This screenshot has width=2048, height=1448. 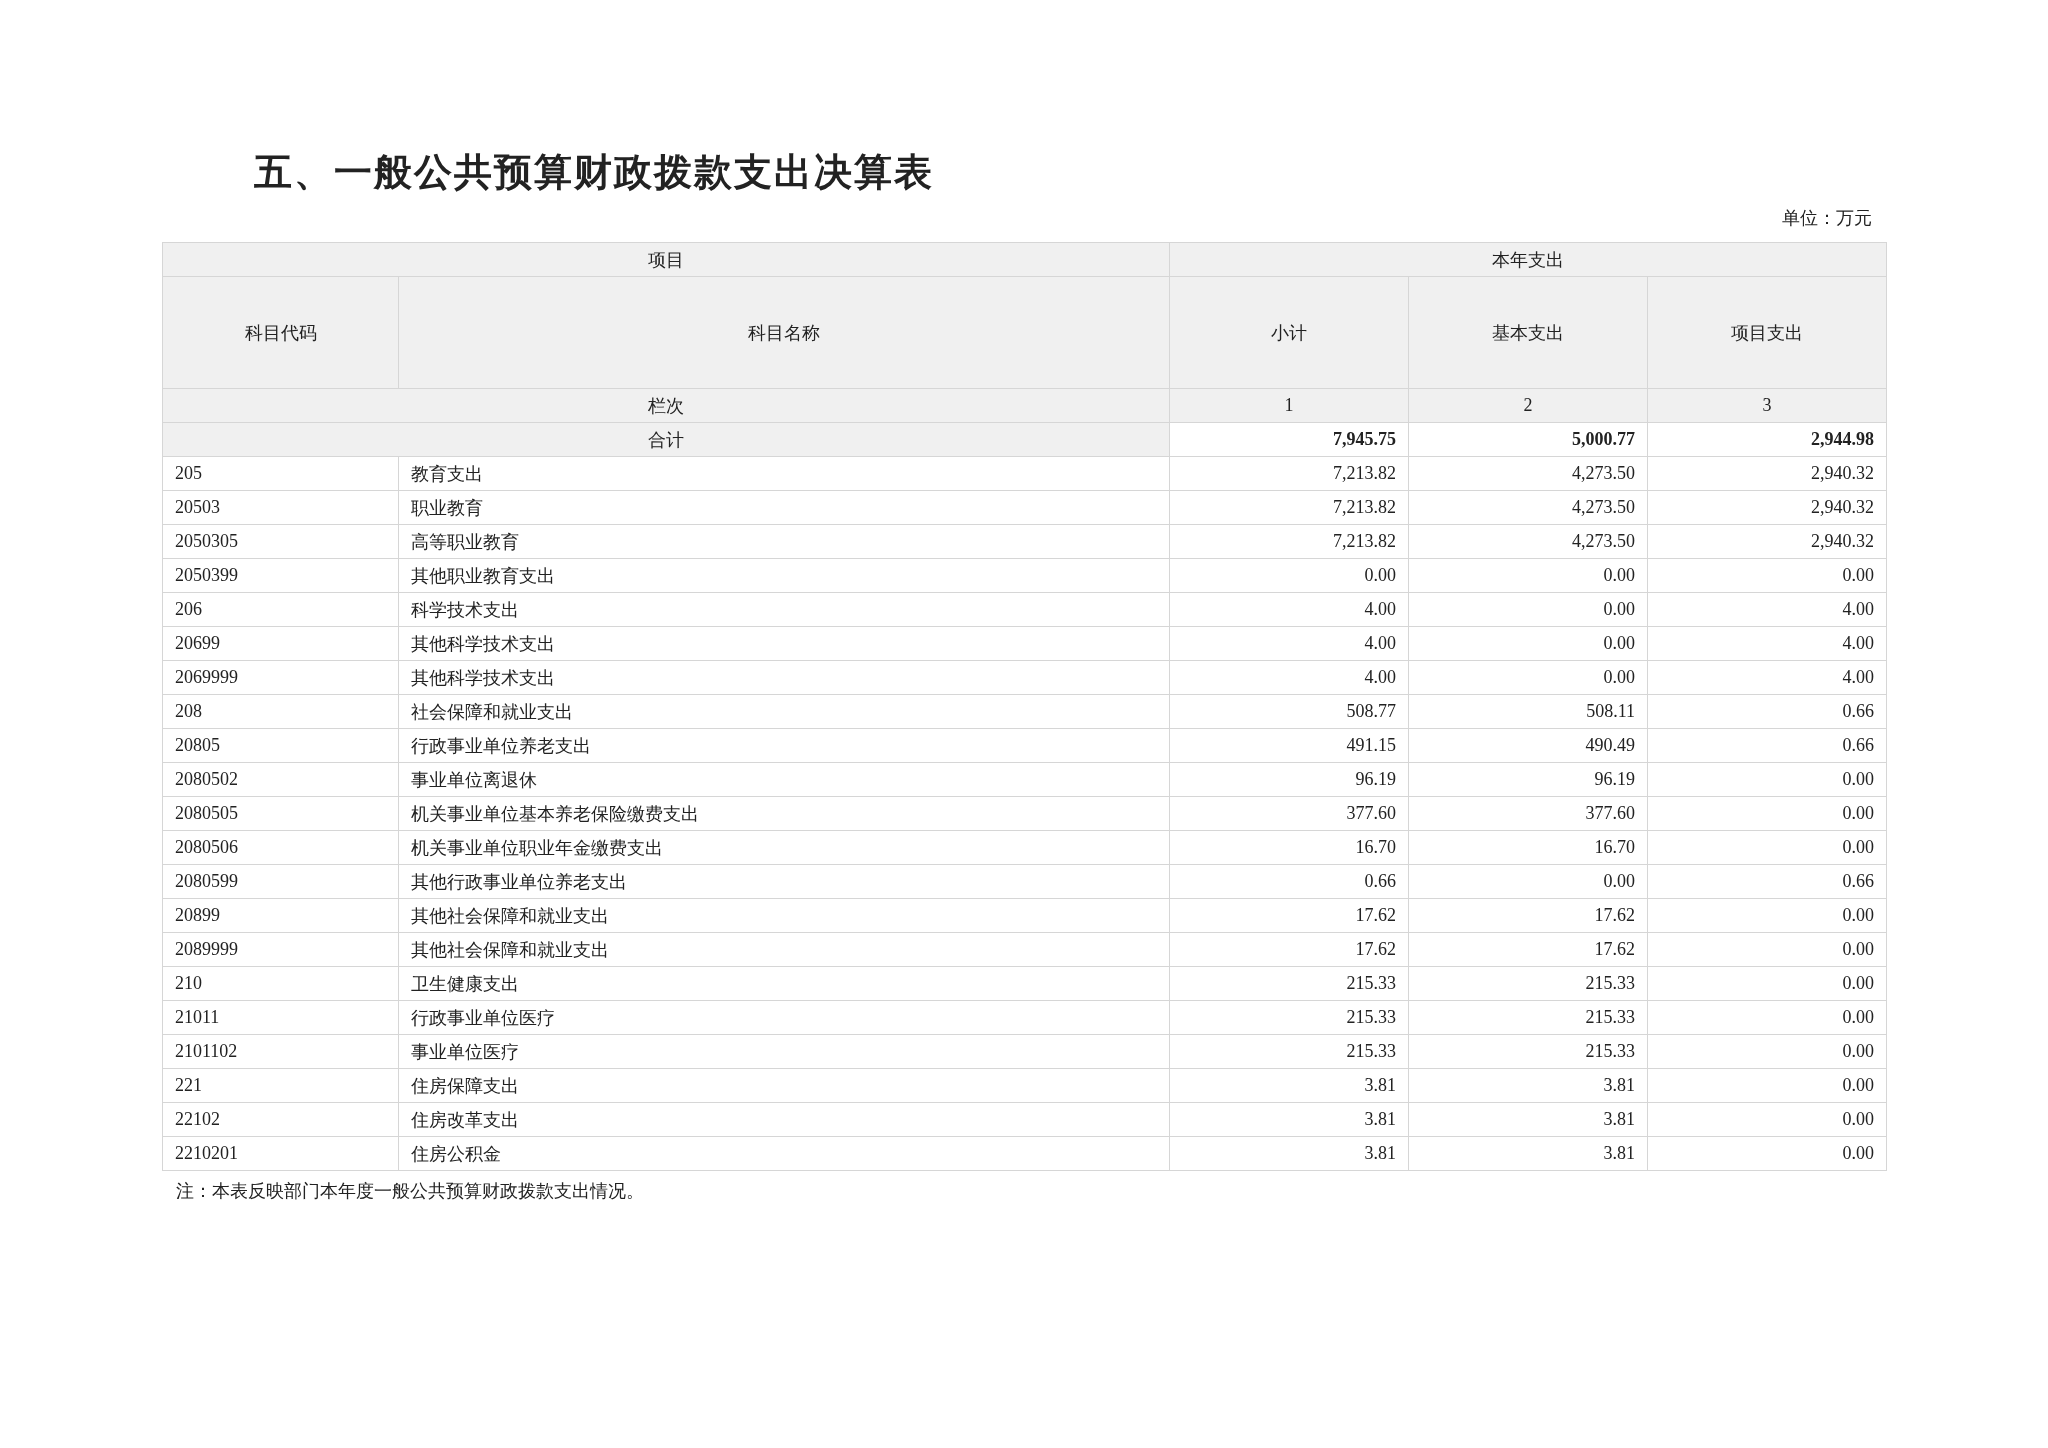 I want to click on table-cell: 机关事业单位基本养老保险缴费支出, so click(x=784, y=813).